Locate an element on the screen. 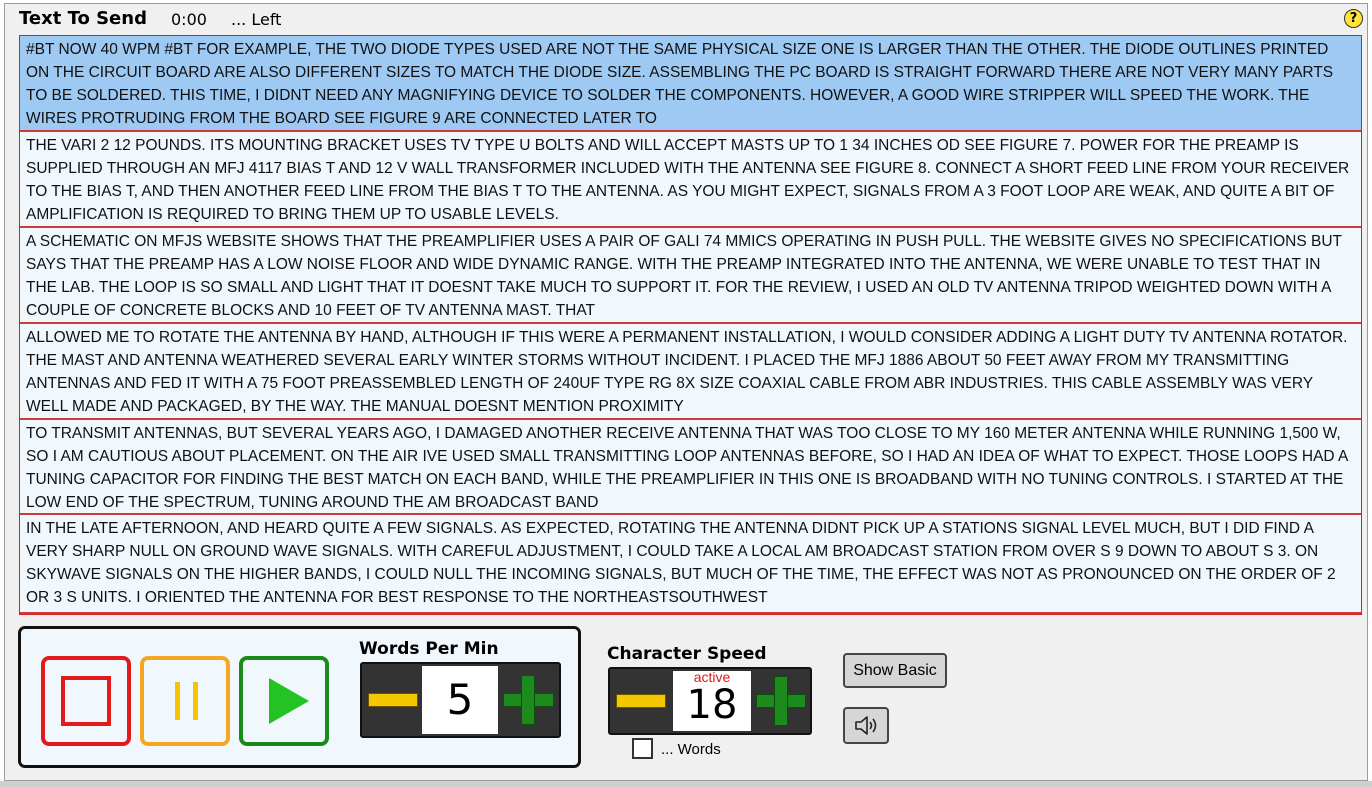 The height and width of the screenshot is (787, 1372). remaining-time: ... Left is located at coordinates (256, 19).